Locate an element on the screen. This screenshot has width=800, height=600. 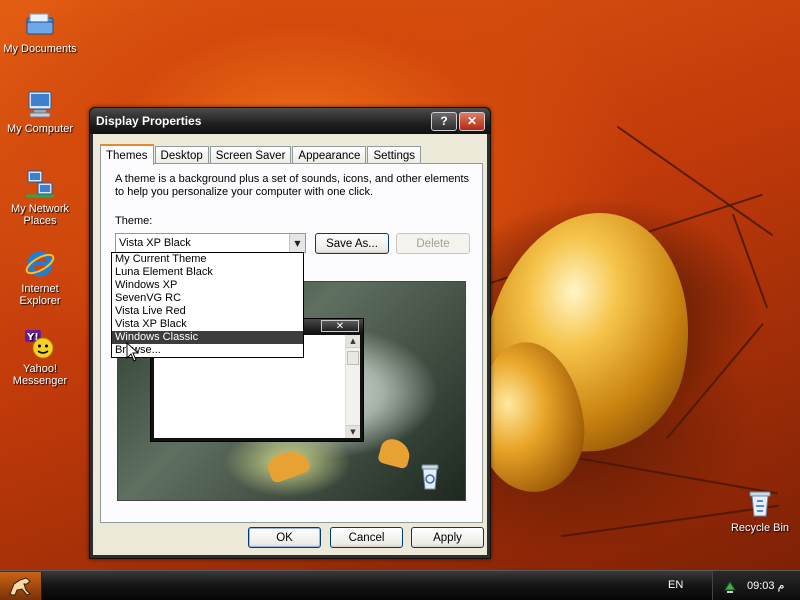
internet-explorer-icon is located at coordinates (40, 264).